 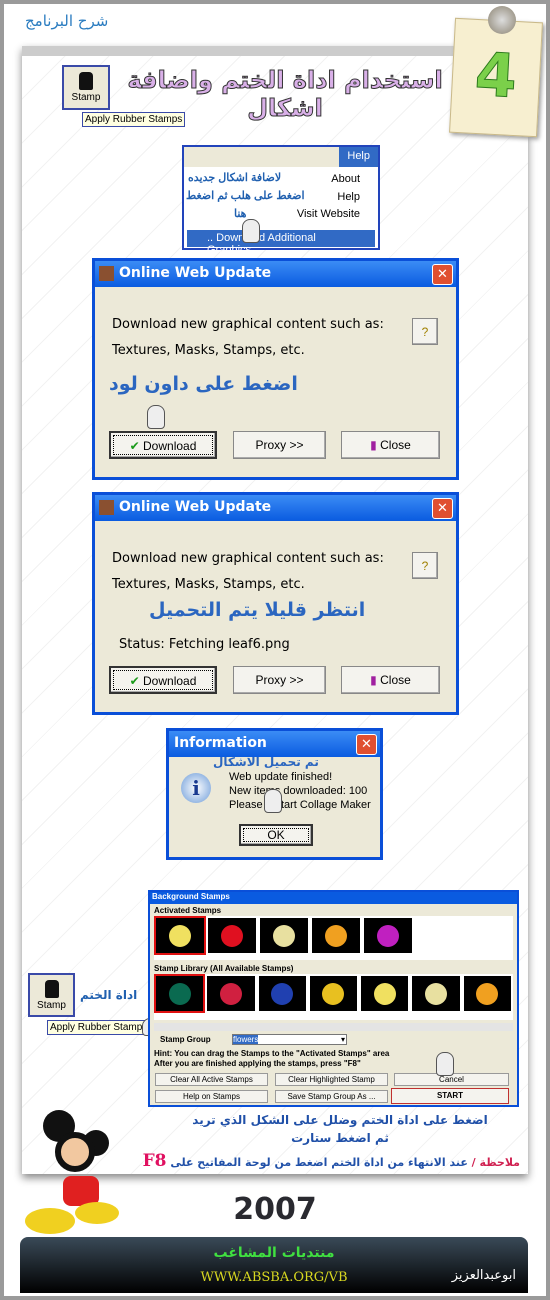 What do you see at coordinates (340, 1138) in the screenshot?
I see `instruction-line: ثم اضغط ستارت` at bounding box center [340, 1138].